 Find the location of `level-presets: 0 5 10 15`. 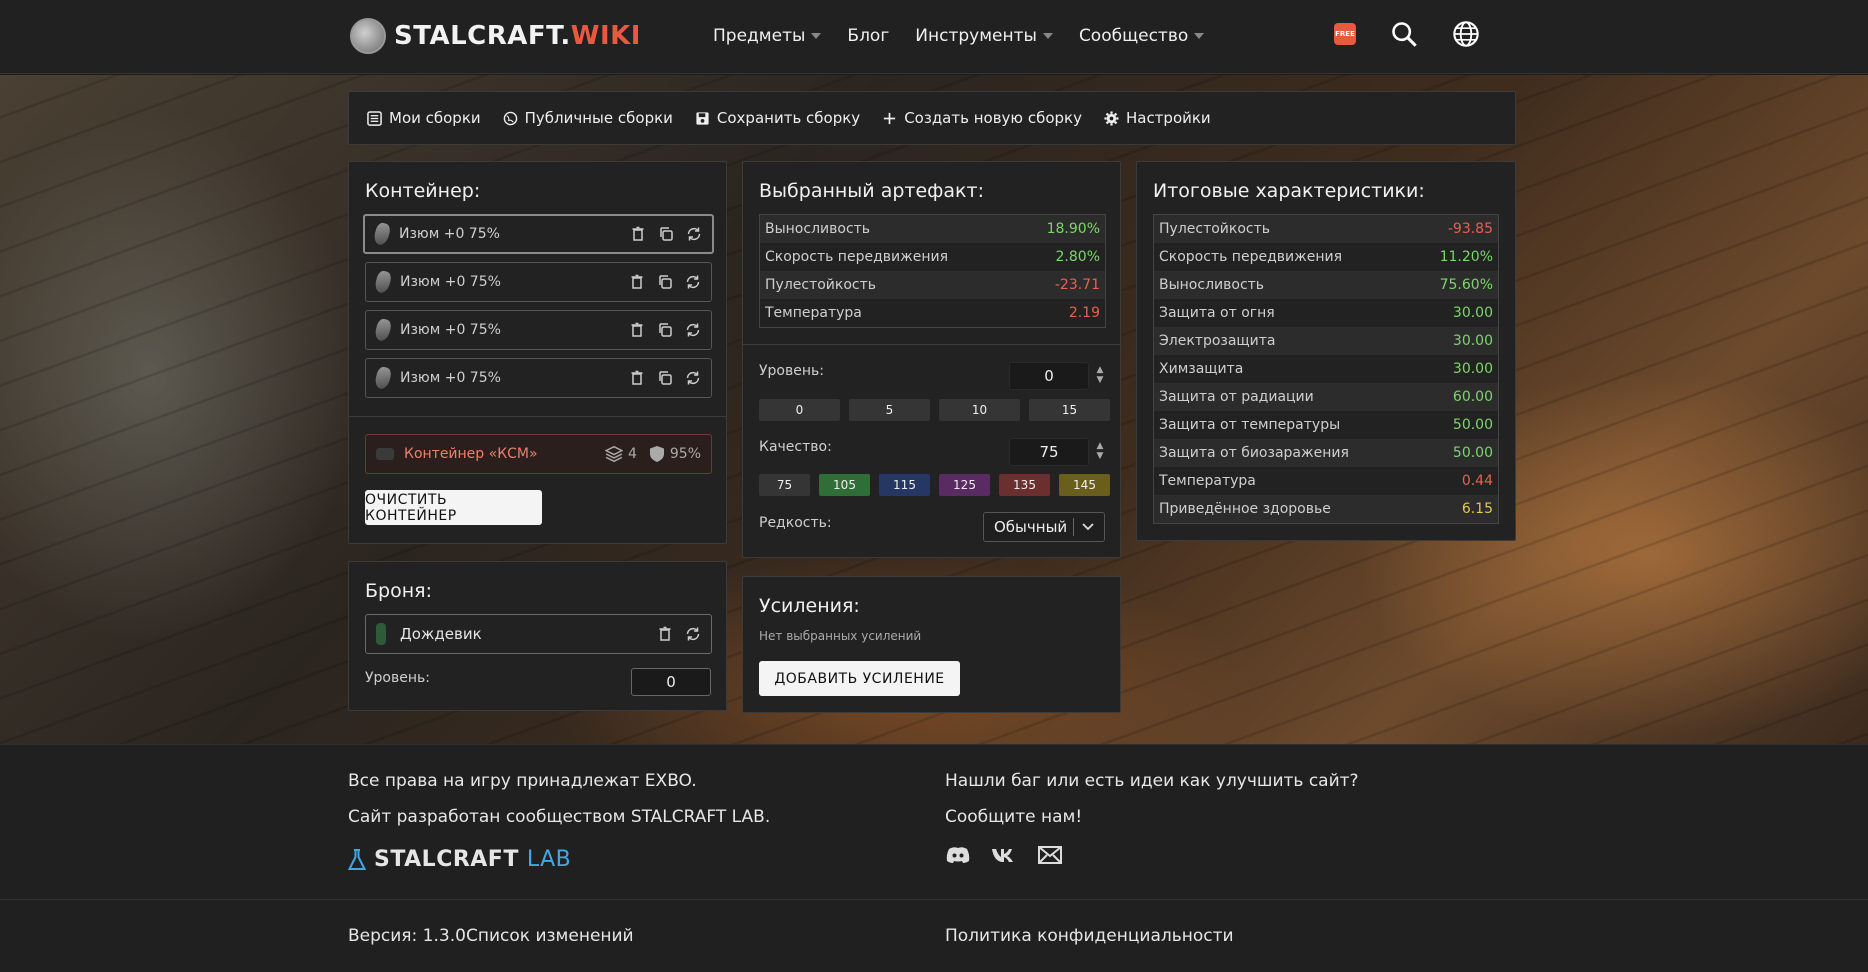

level-presets: 0 5 10 15 is located at coordinates (934, 410).